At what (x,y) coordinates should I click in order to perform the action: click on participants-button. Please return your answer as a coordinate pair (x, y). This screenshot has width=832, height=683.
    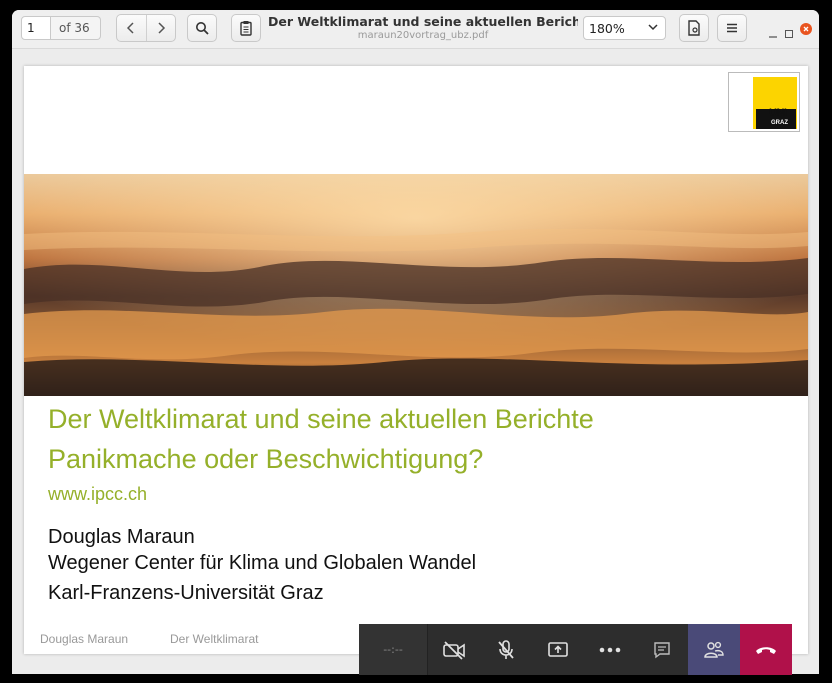
    Looking at the image, I should click on (714, 649).